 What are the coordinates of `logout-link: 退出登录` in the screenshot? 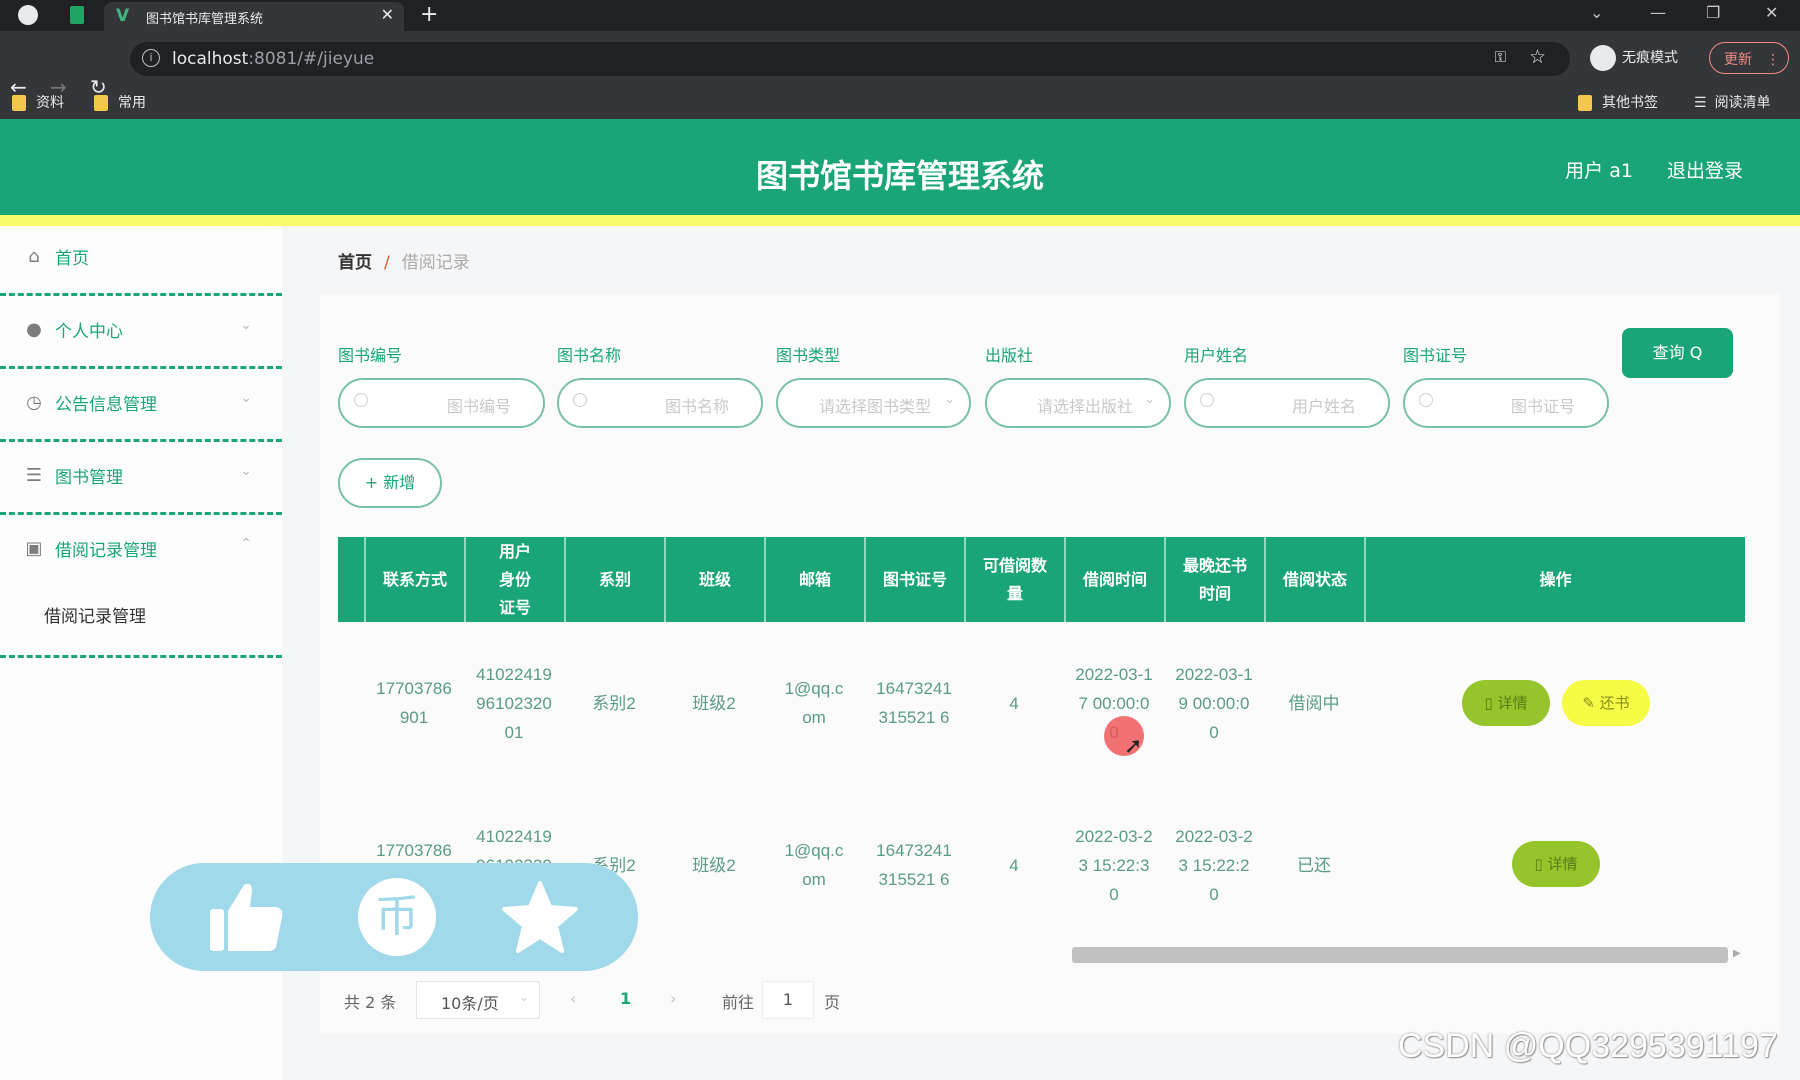 It's located at (1705, 171).